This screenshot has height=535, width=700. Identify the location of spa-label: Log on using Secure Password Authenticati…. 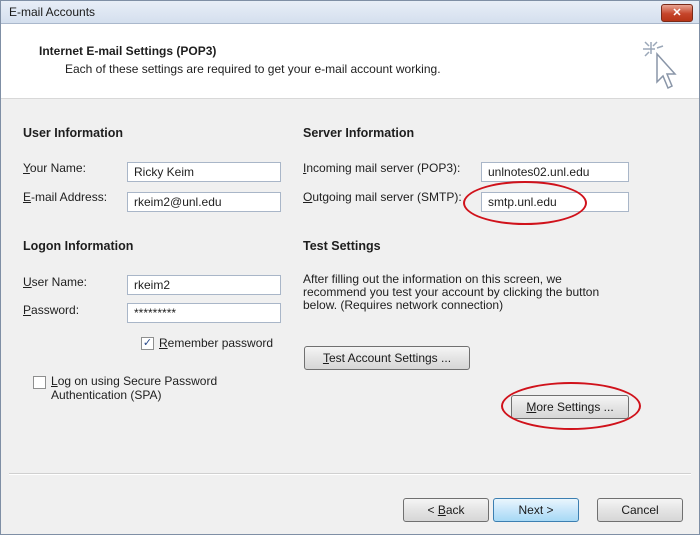
(134, 388).